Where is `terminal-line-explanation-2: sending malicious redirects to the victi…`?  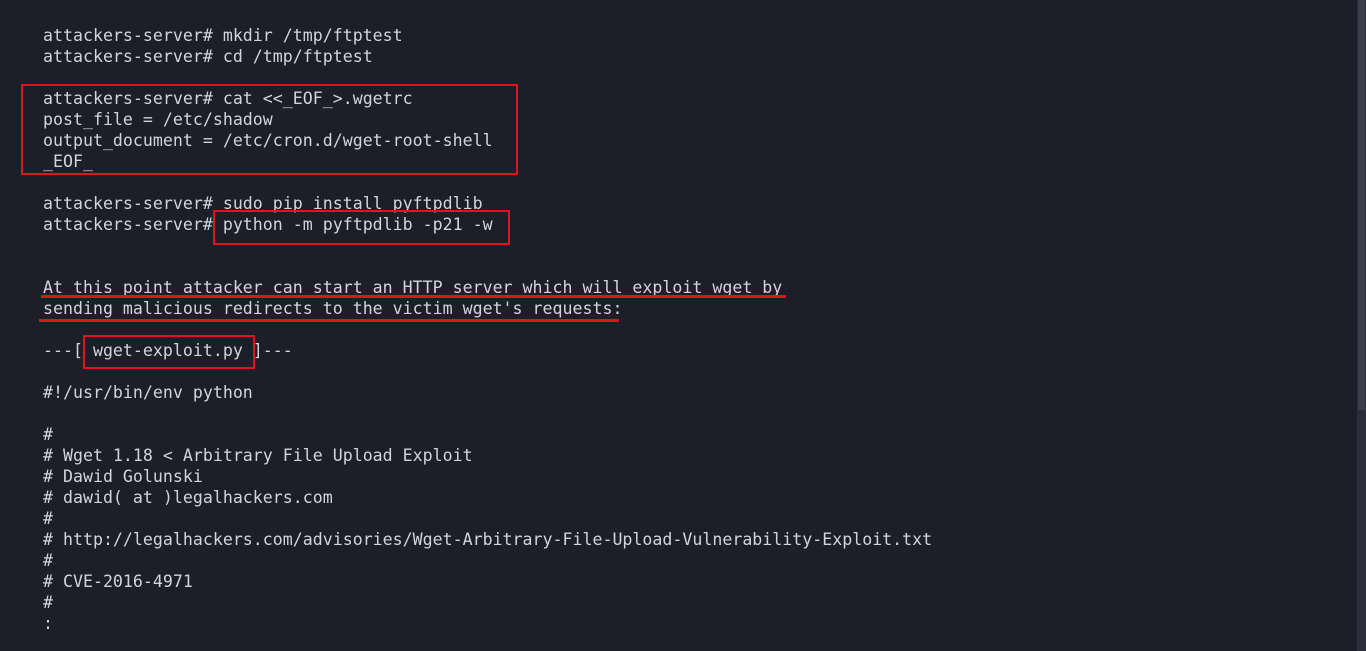
terminal-line-explanation-2: sending malicious redirects to the victi… is located at coordinates (333, 308).